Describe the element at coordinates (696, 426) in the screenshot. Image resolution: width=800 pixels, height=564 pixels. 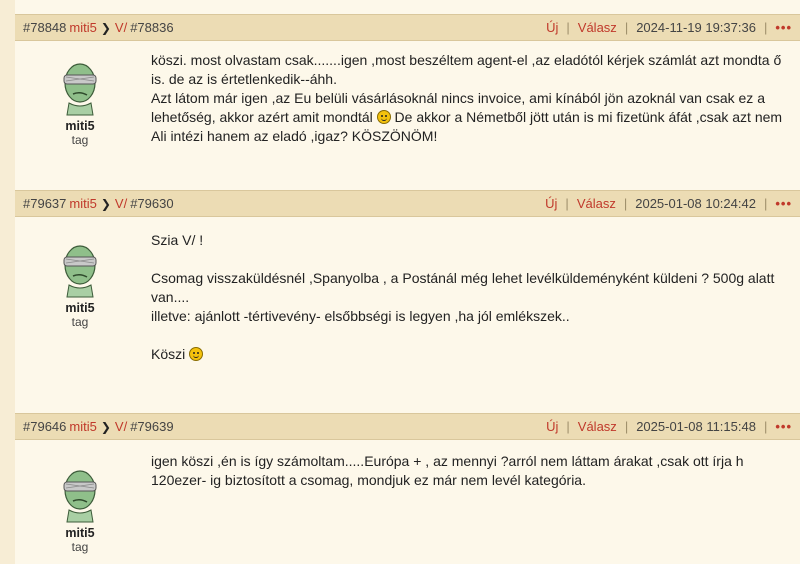
I see `post-date: 2025-01-08 11:15:48` at that location.